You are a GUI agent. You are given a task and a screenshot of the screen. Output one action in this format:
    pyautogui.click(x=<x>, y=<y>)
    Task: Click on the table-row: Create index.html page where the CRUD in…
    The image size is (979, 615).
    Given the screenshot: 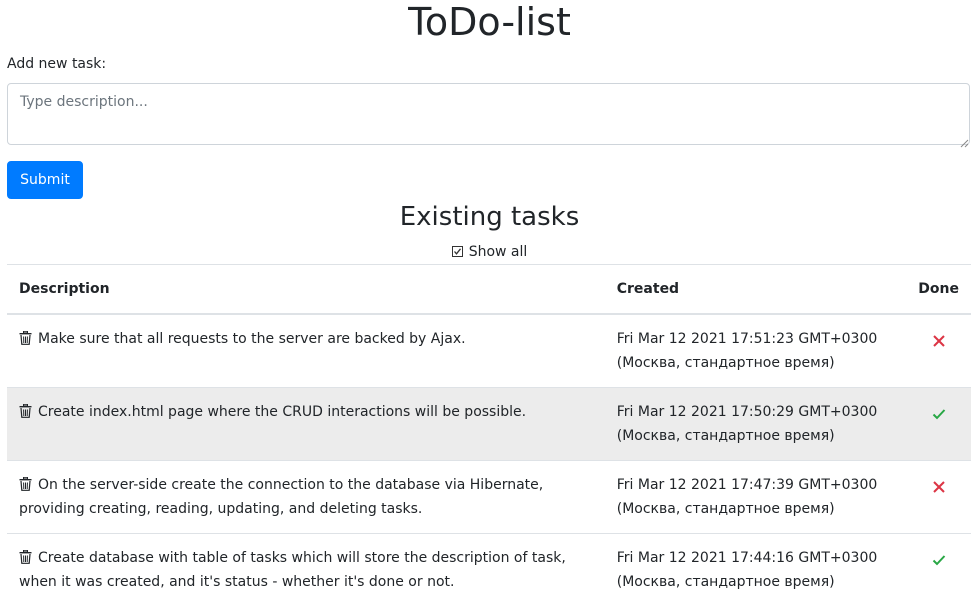 What is the action you would take?
    pyautogui.click(x=489, y=424)
    